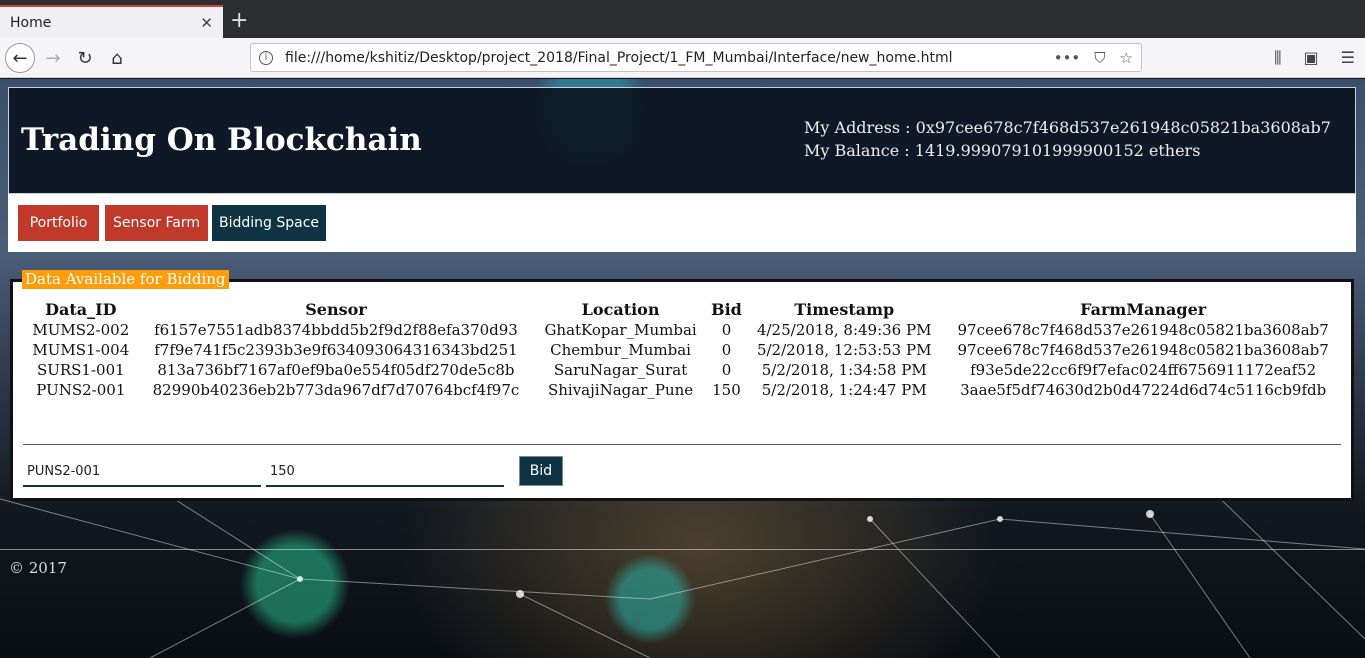 The height and width of the screenshot is (658, 1365). What do you see at coordinates (20, 58) in the screenshot?
I see `back-arrow-icon: ←` at bounding box center [20, 58].